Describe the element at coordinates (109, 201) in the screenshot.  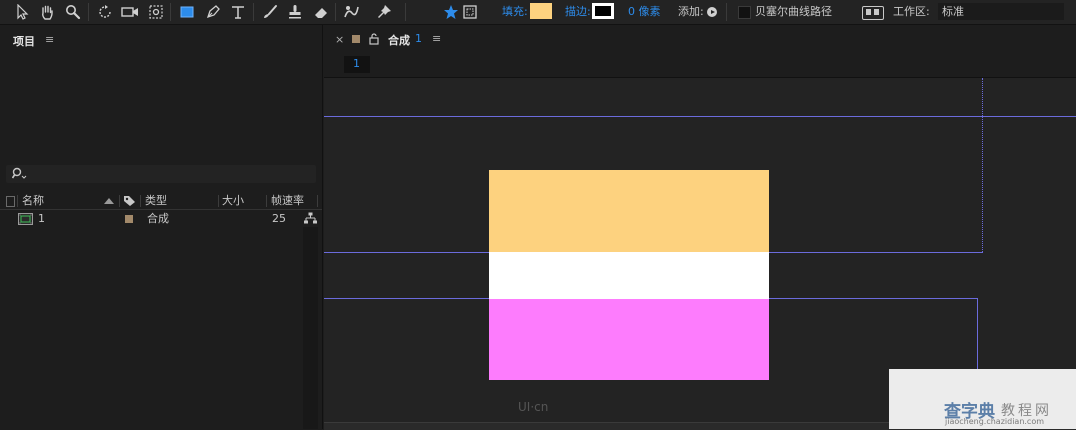
I see `sort-ascending-icon` at that location.